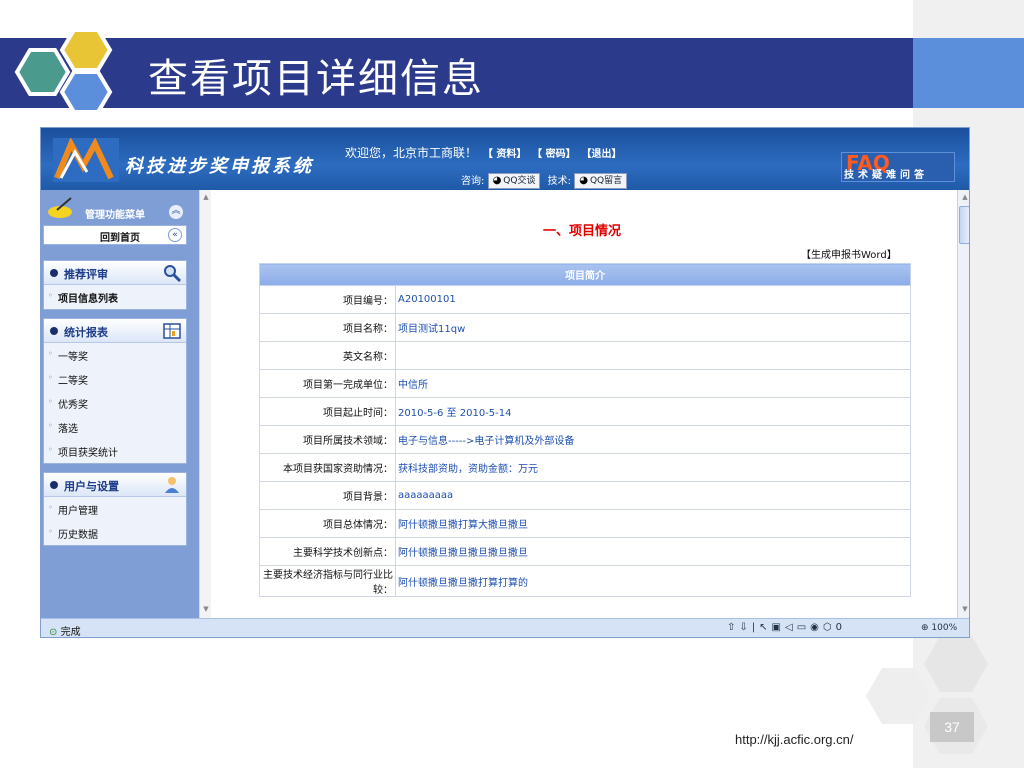 The image size is (1024, 768). I want to click on table-row: 主要科学技术创新点： 阿什顿撒旦撒旦撒旦撒旦撒旦, so click(585, 551).